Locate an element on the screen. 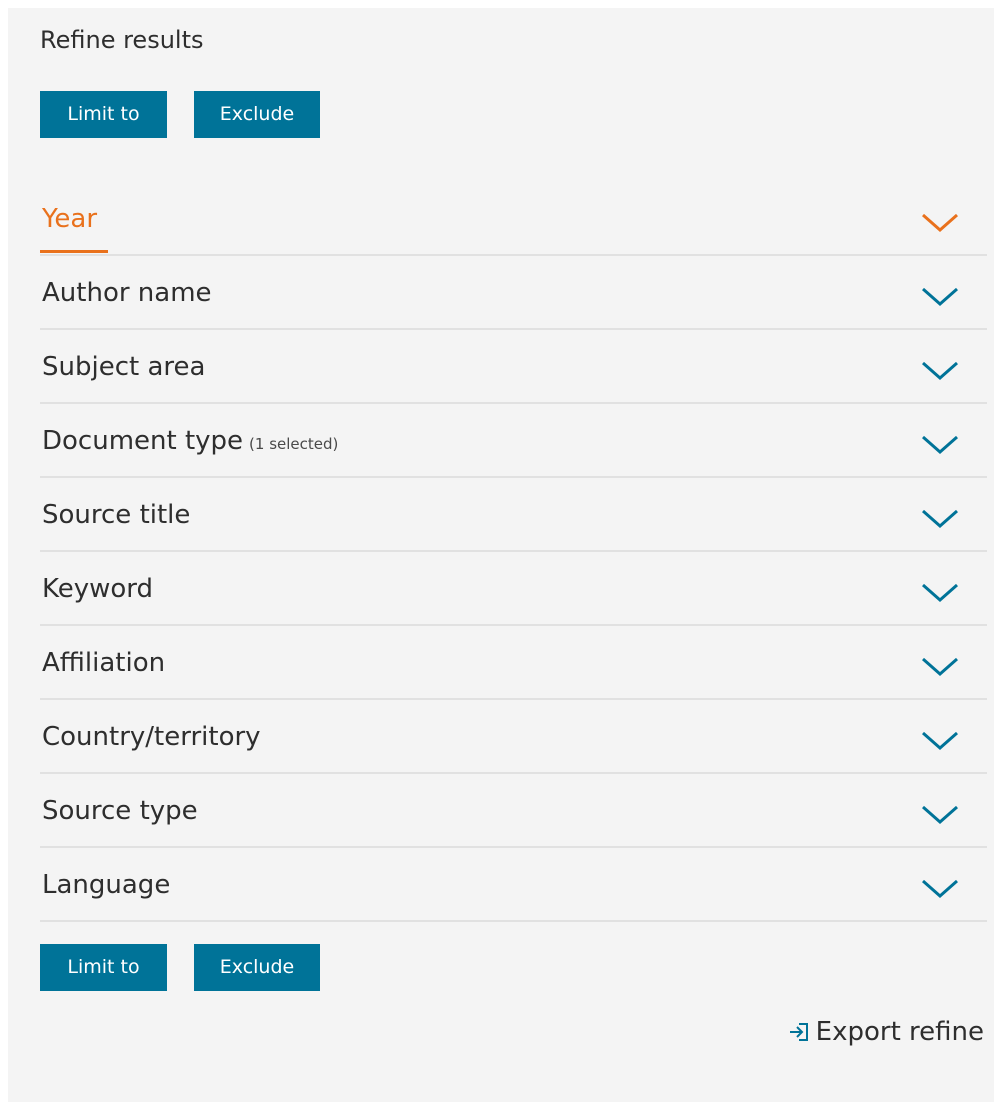 This screenshot has width=994, height=1102. facet-label-text: Year is located at coordinates (70, 219).